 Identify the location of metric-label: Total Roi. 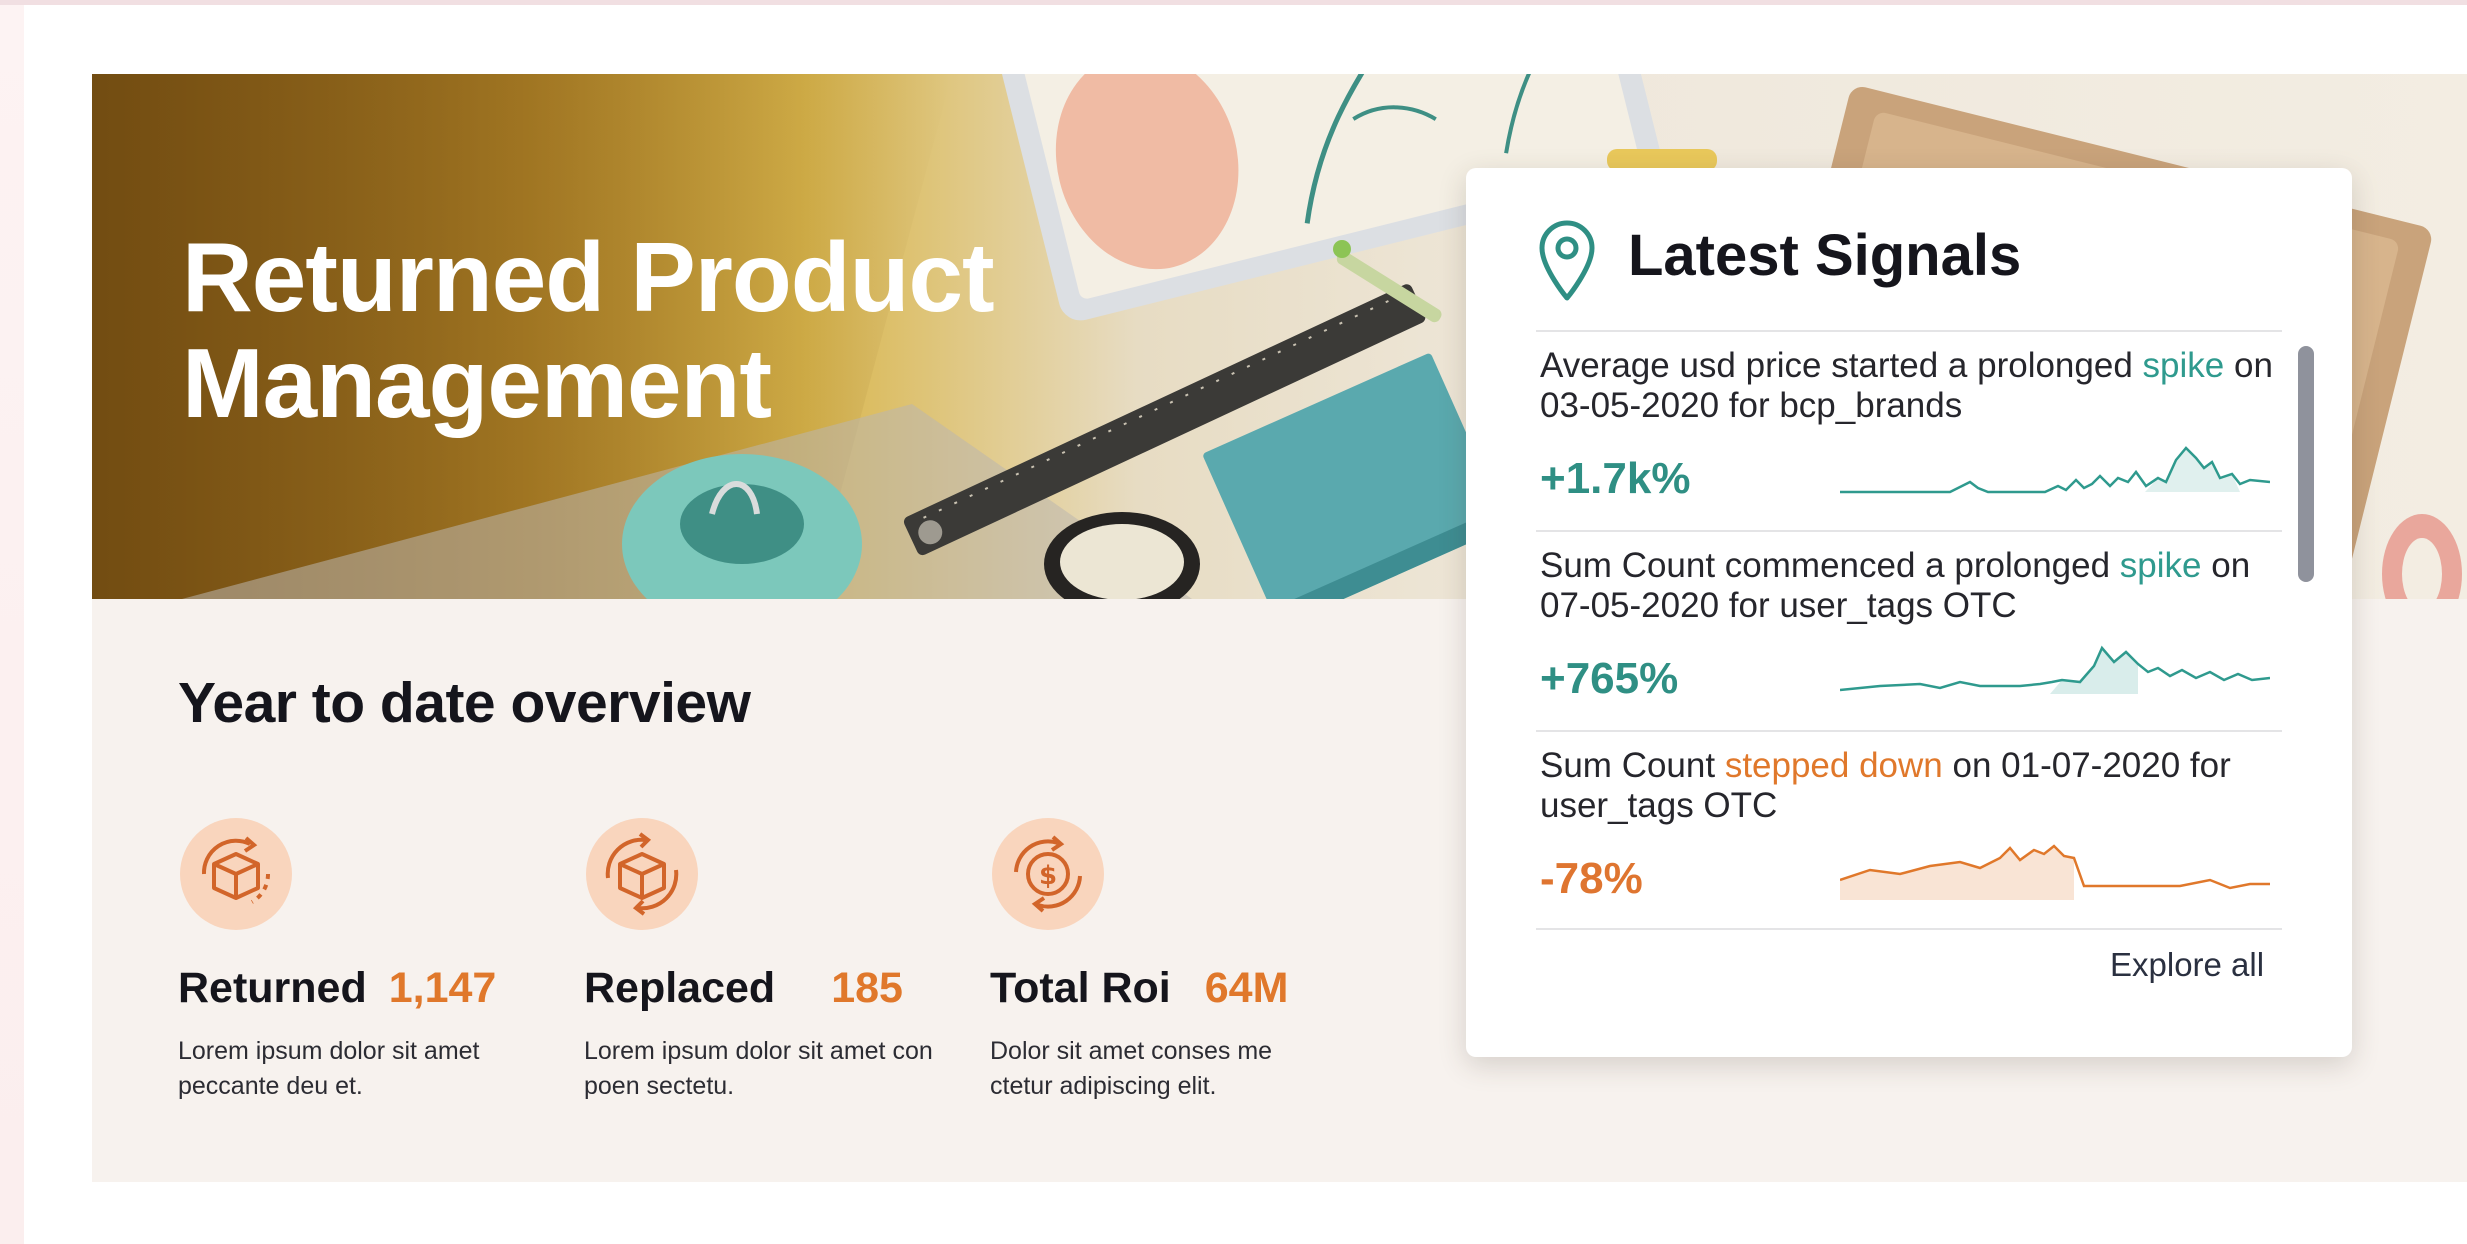
(1080, 988).